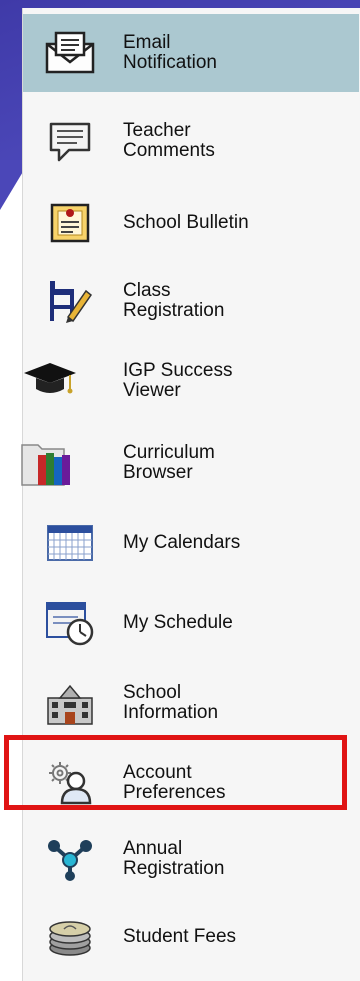  I want to click on menu-item-school-information: School Information, so click(191, 703).